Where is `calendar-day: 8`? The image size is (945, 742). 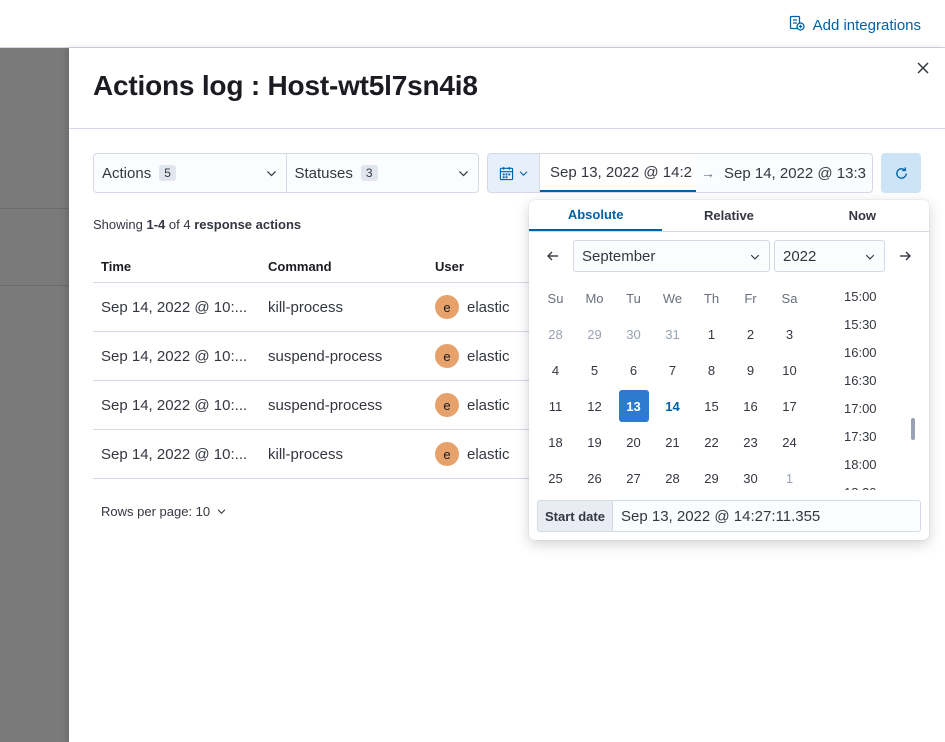 calendar-day: 8 is located at coordinates (711, 370).